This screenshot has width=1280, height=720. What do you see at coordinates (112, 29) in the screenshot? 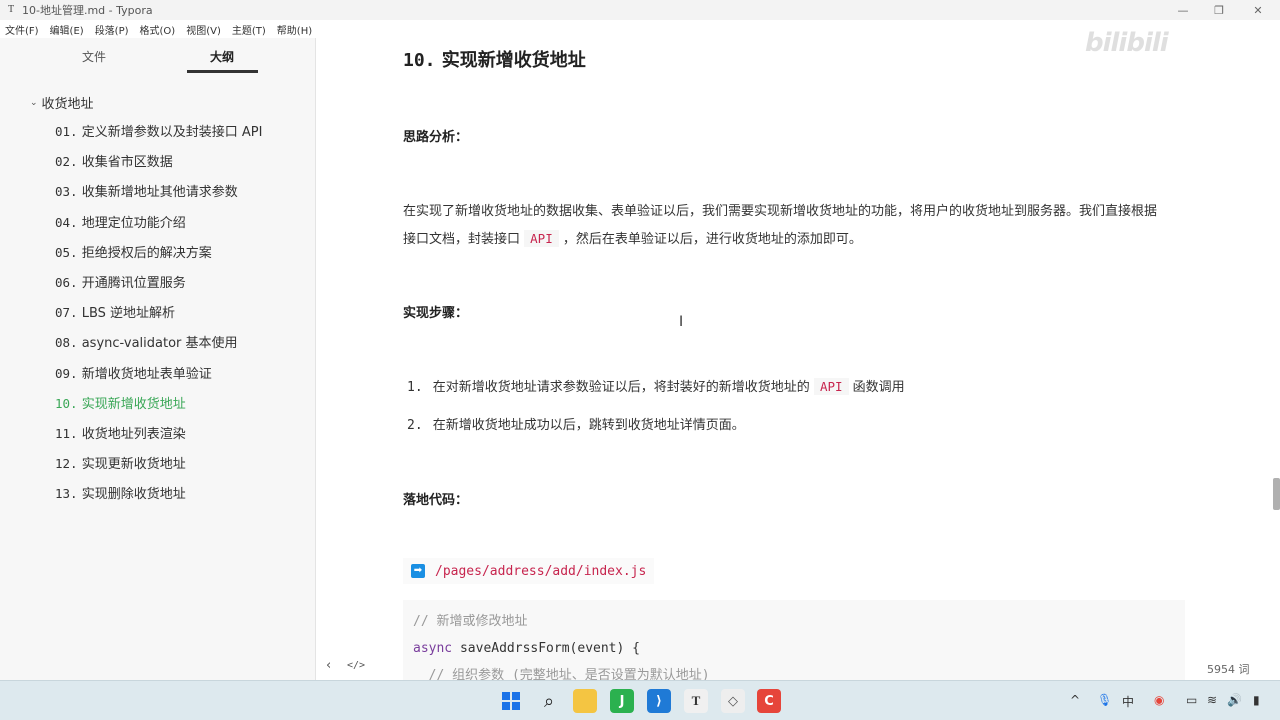
I see `menu-paragraph: 段落(P)` at bounding box center [112, 29].